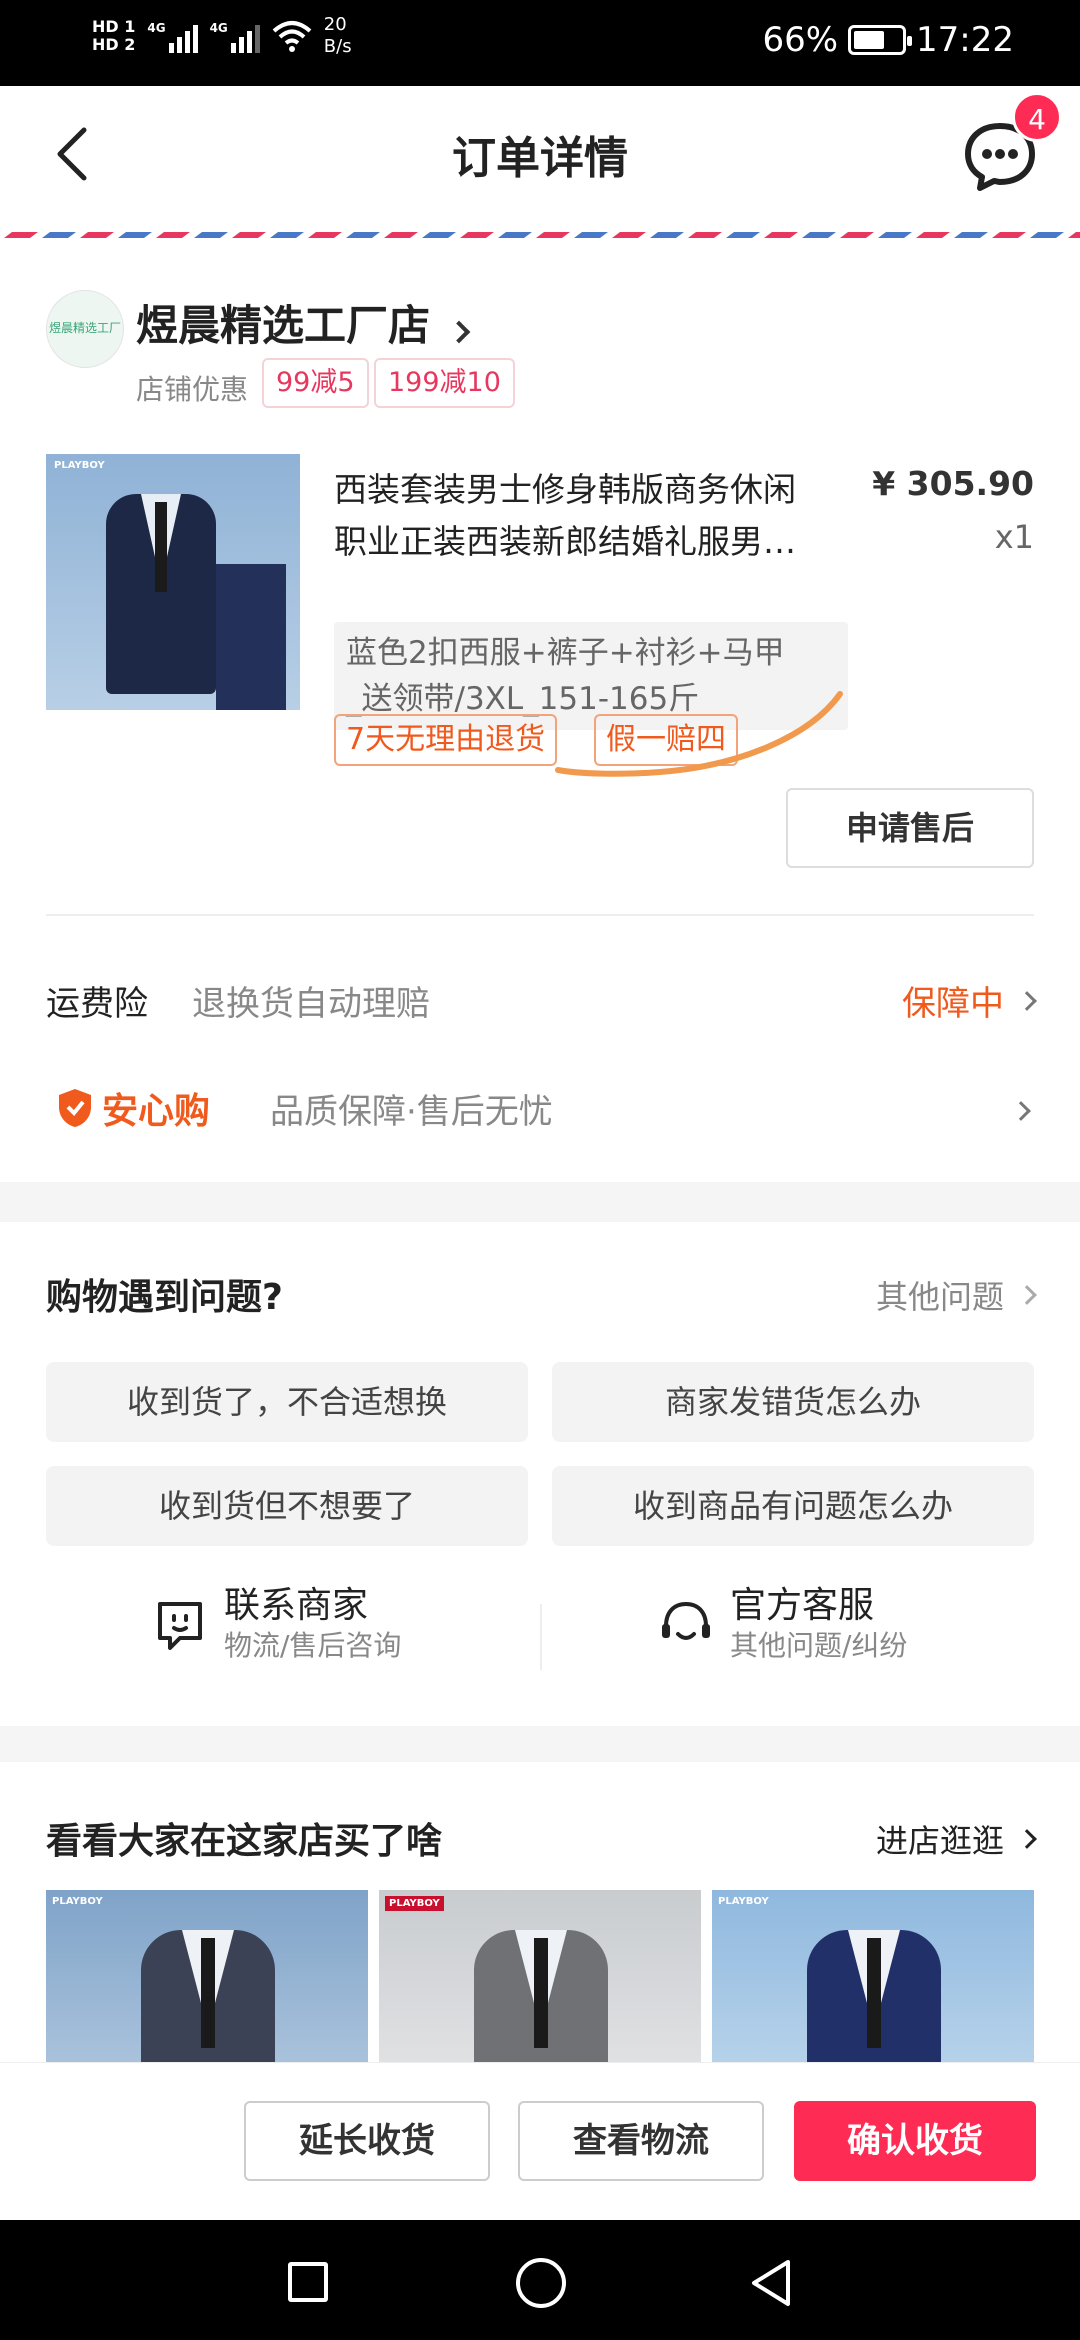  What do you see at coordinates (641, 2141) in the screenshot?
I see `view-logistics-button: 查看物流` at bounding box center [641, 2141].